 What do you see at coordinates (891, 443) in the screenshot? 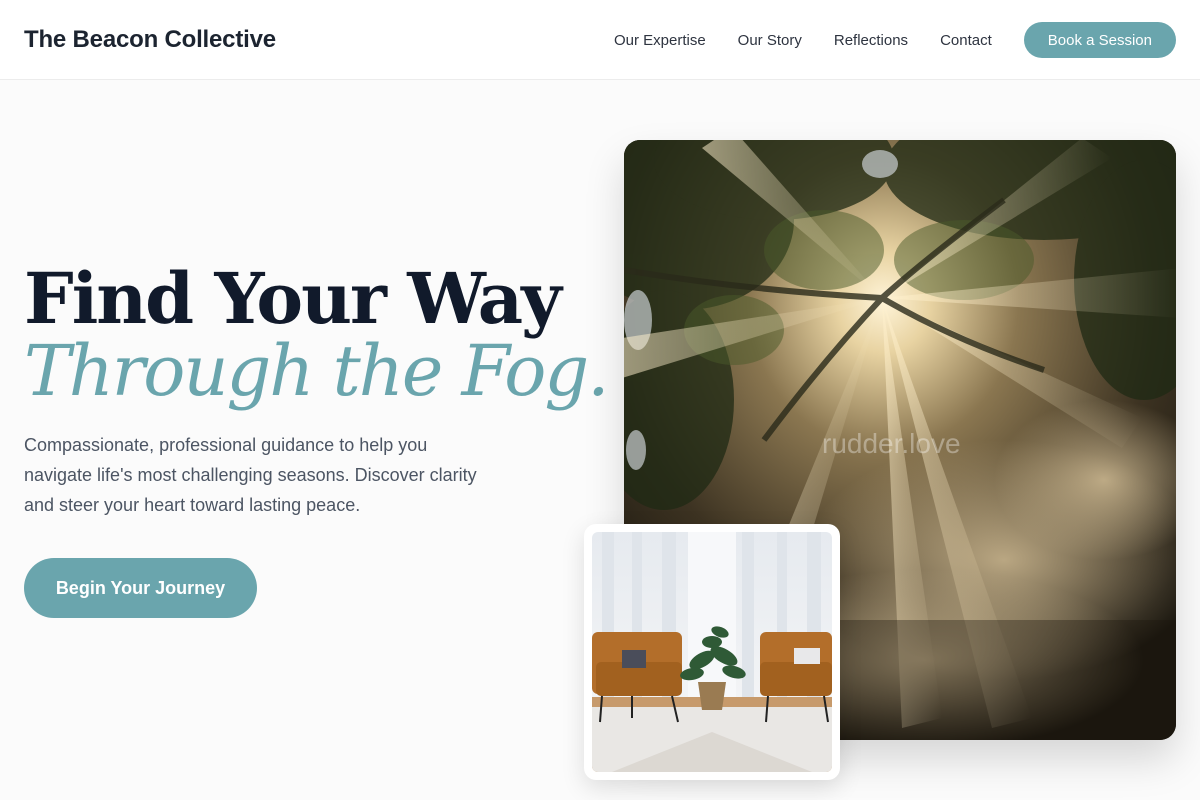
I see `watermark-text: rudder.love` at bounding box center [891, 443].